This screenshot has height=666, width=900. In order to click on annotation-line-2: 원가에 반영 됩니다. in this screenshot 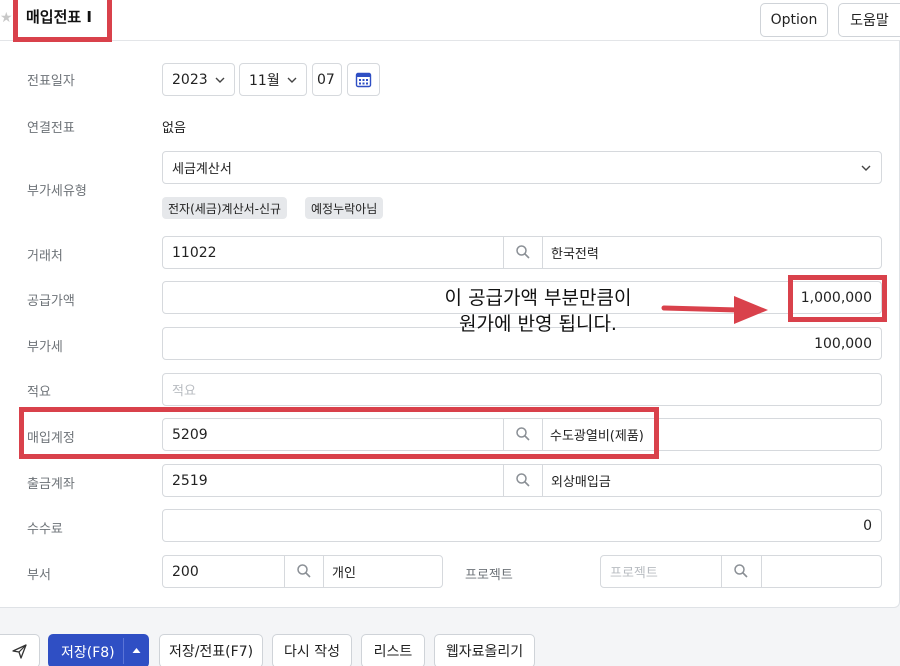, I will do `click(538, 324)`.